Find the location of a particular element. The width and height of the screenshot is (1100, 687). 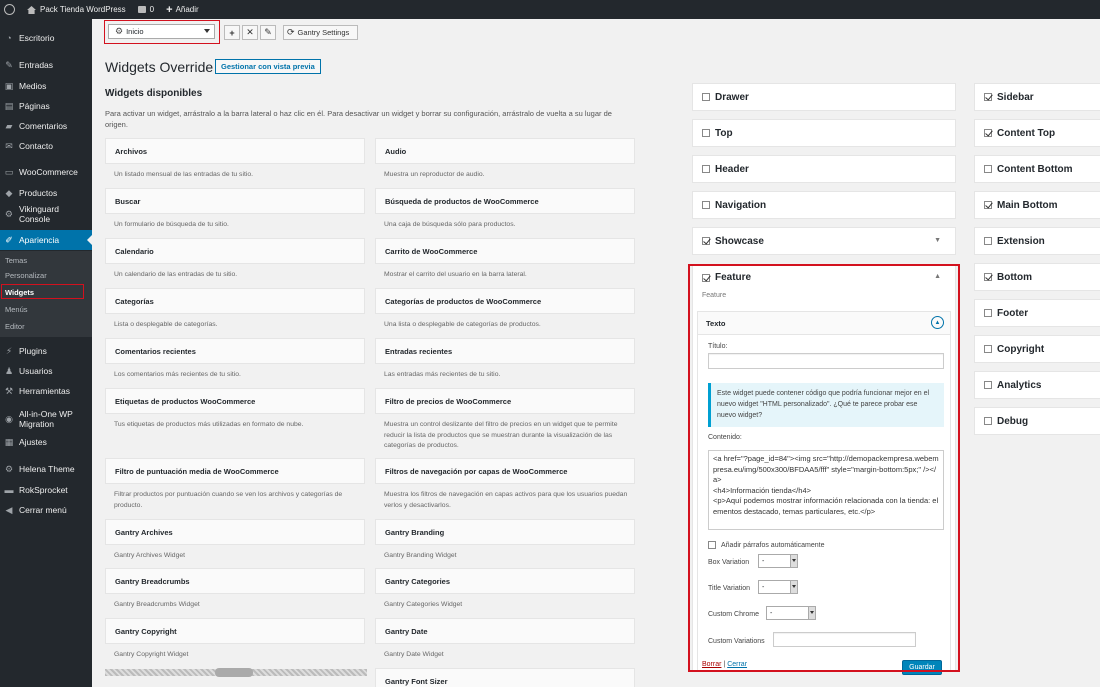

widget-item: Categorías de productos de WooCommerce is located at coordinates (505, 301).